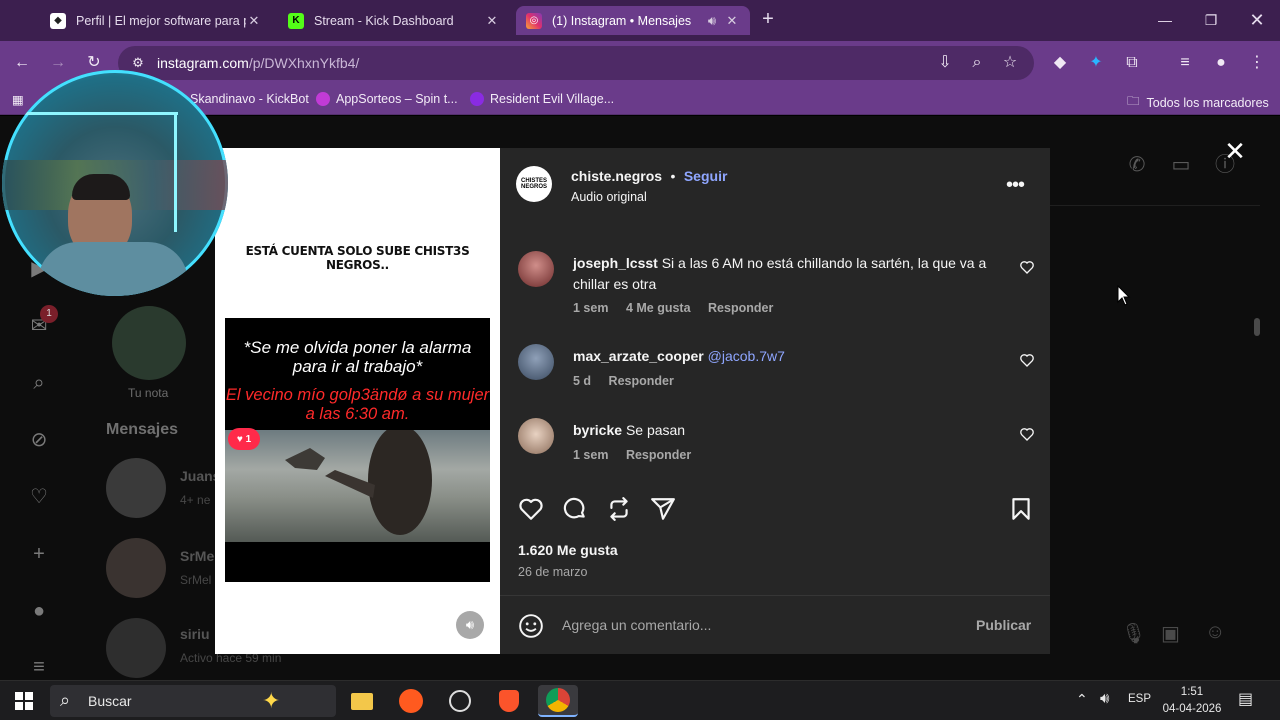  I want to click on audio-label: Audio original, so click(609, 197).